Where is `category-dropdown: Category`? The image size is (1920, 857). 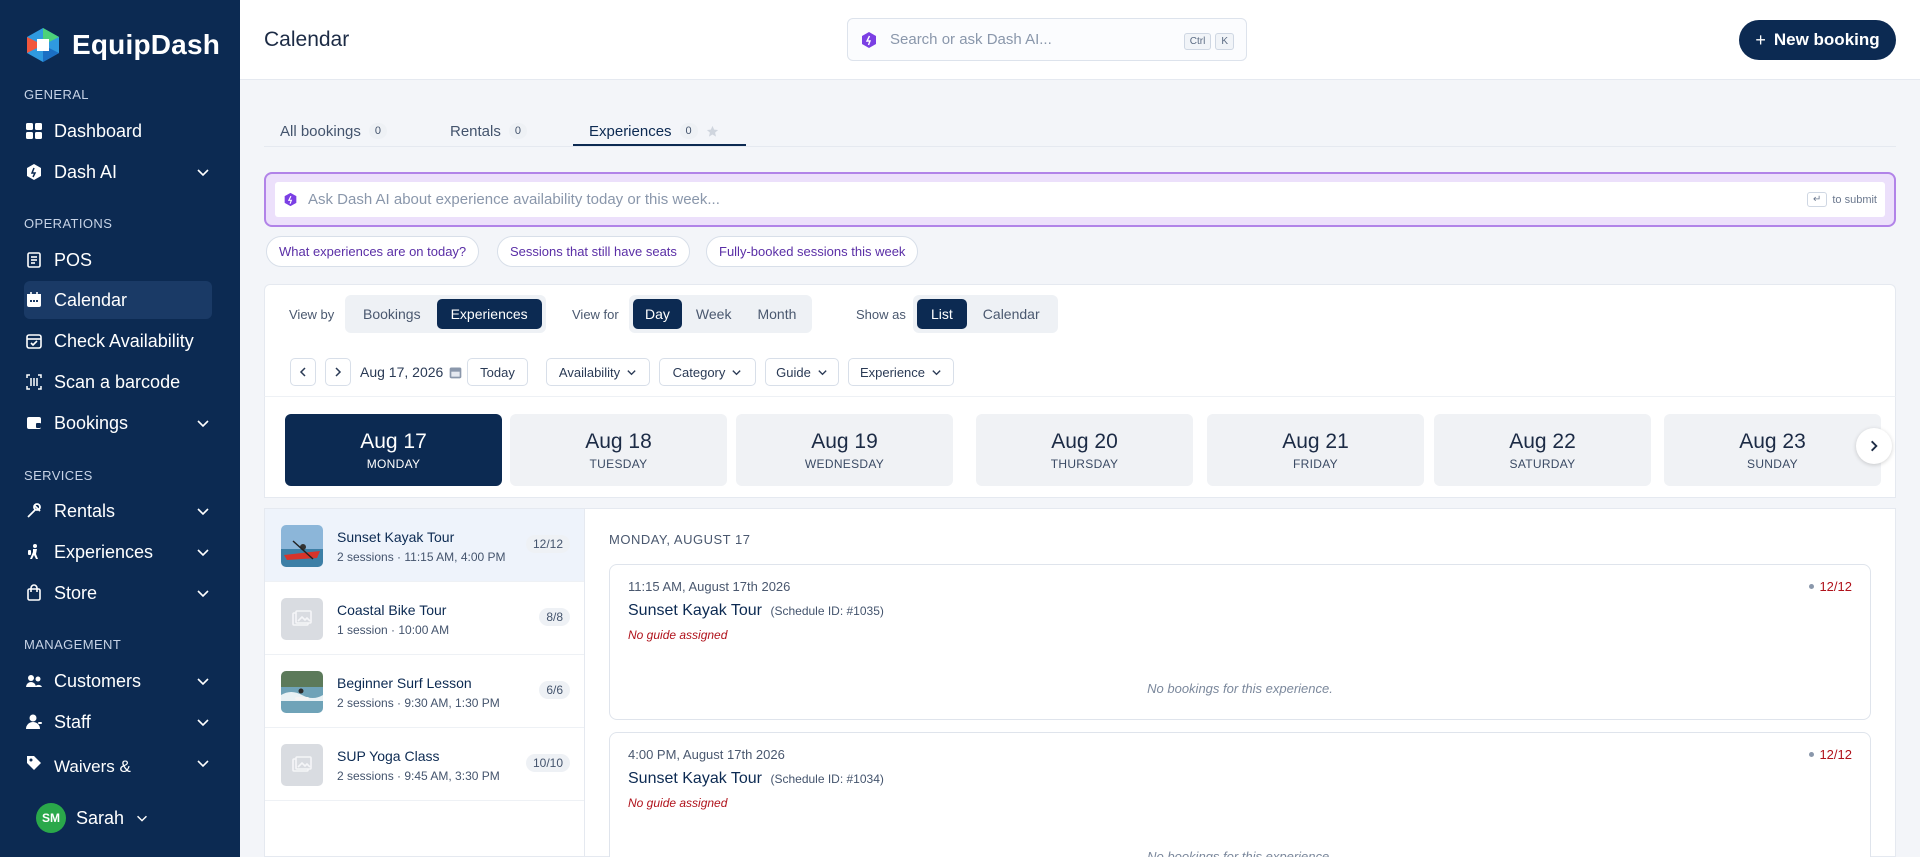 category-dropdown: Category is located at coordinates (707, 372).